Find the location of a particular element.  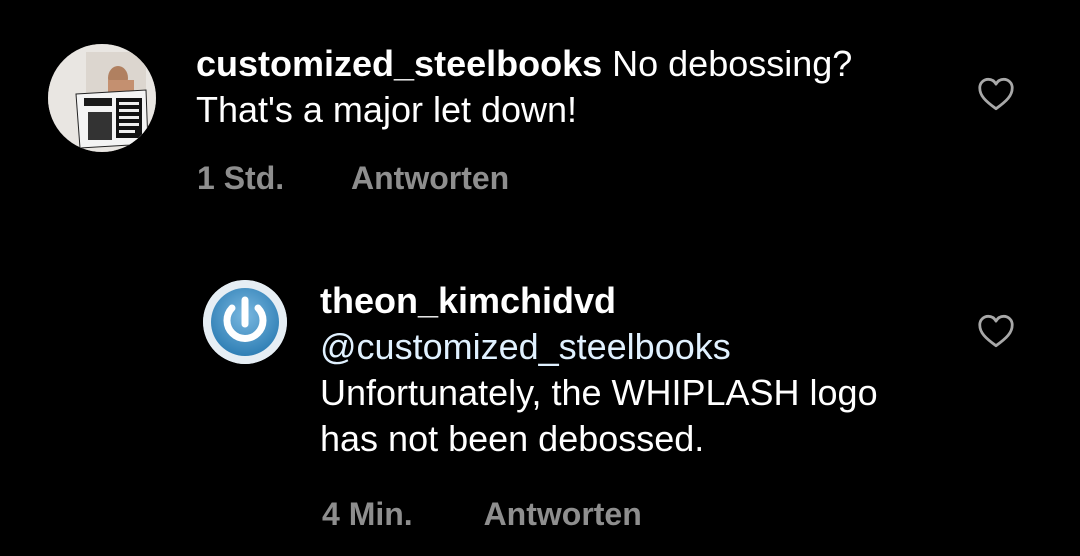

comment-timestamp: 4 Min. is located at coordinates (367, 514).